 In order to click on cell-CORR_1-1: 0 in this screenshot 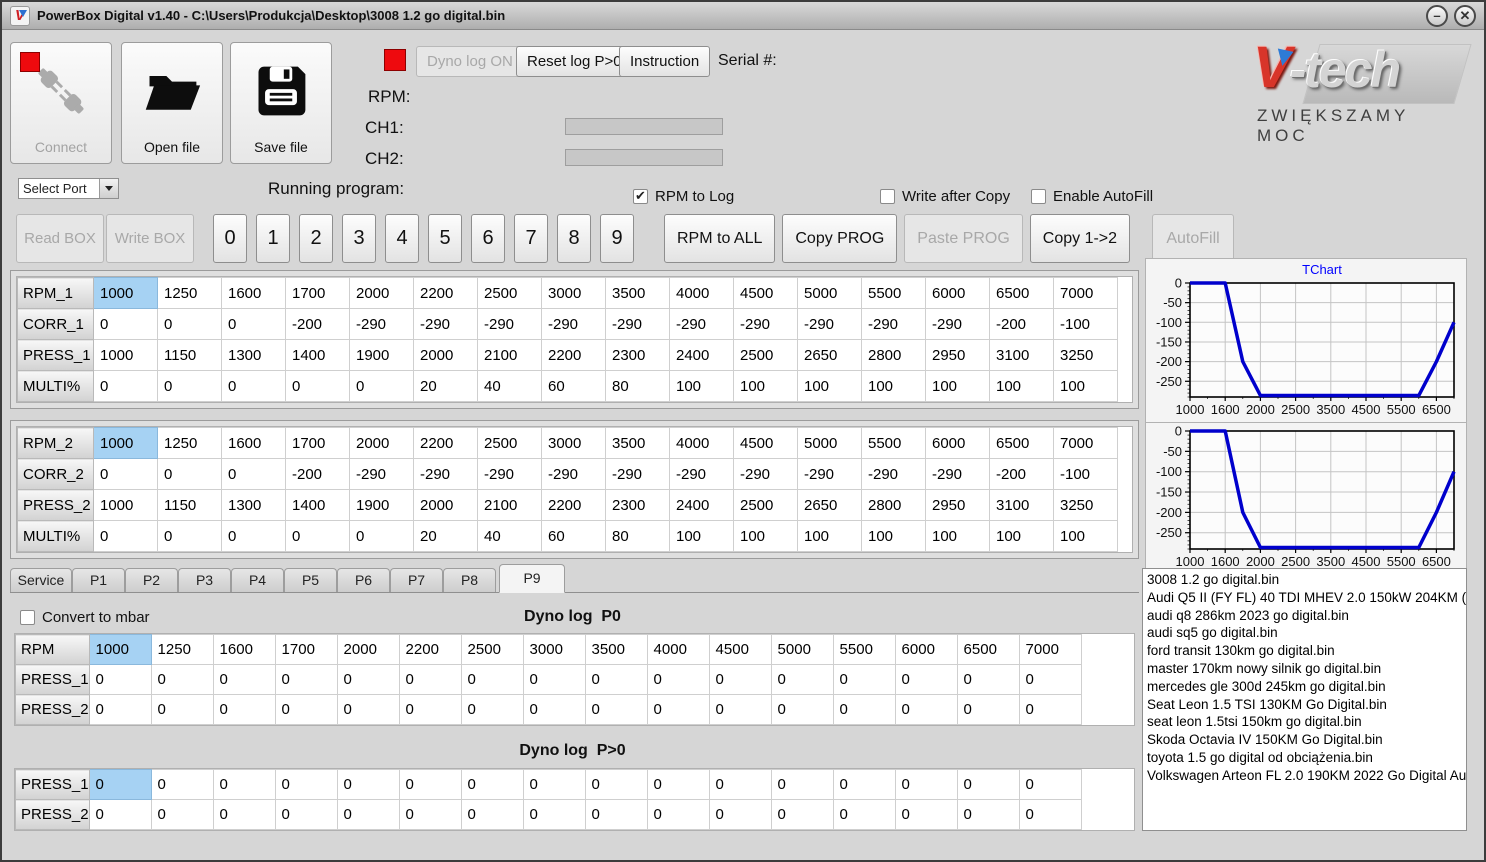, I will do `click(189, 324)`.